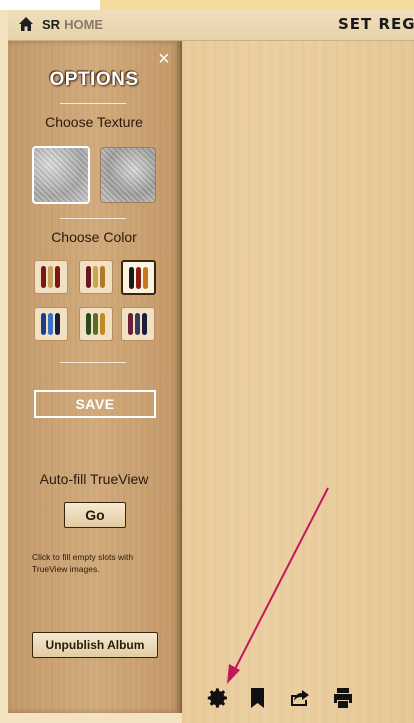 This screenshot has width=414, height=723. Describe the element at coordinates (26, 24) in the screenshot. I see `home-icon` at that location.